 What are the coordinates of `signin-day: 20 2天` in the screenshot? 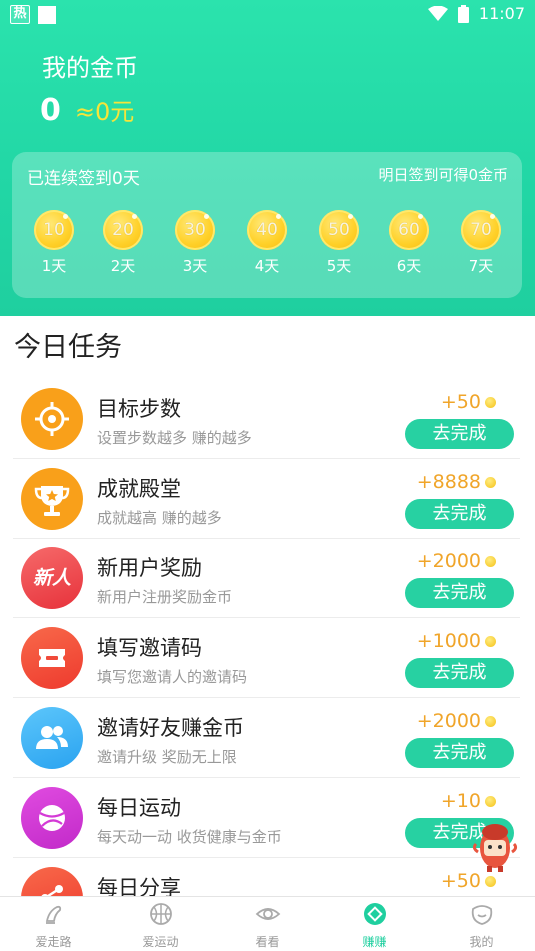 It's located at (123, 243).